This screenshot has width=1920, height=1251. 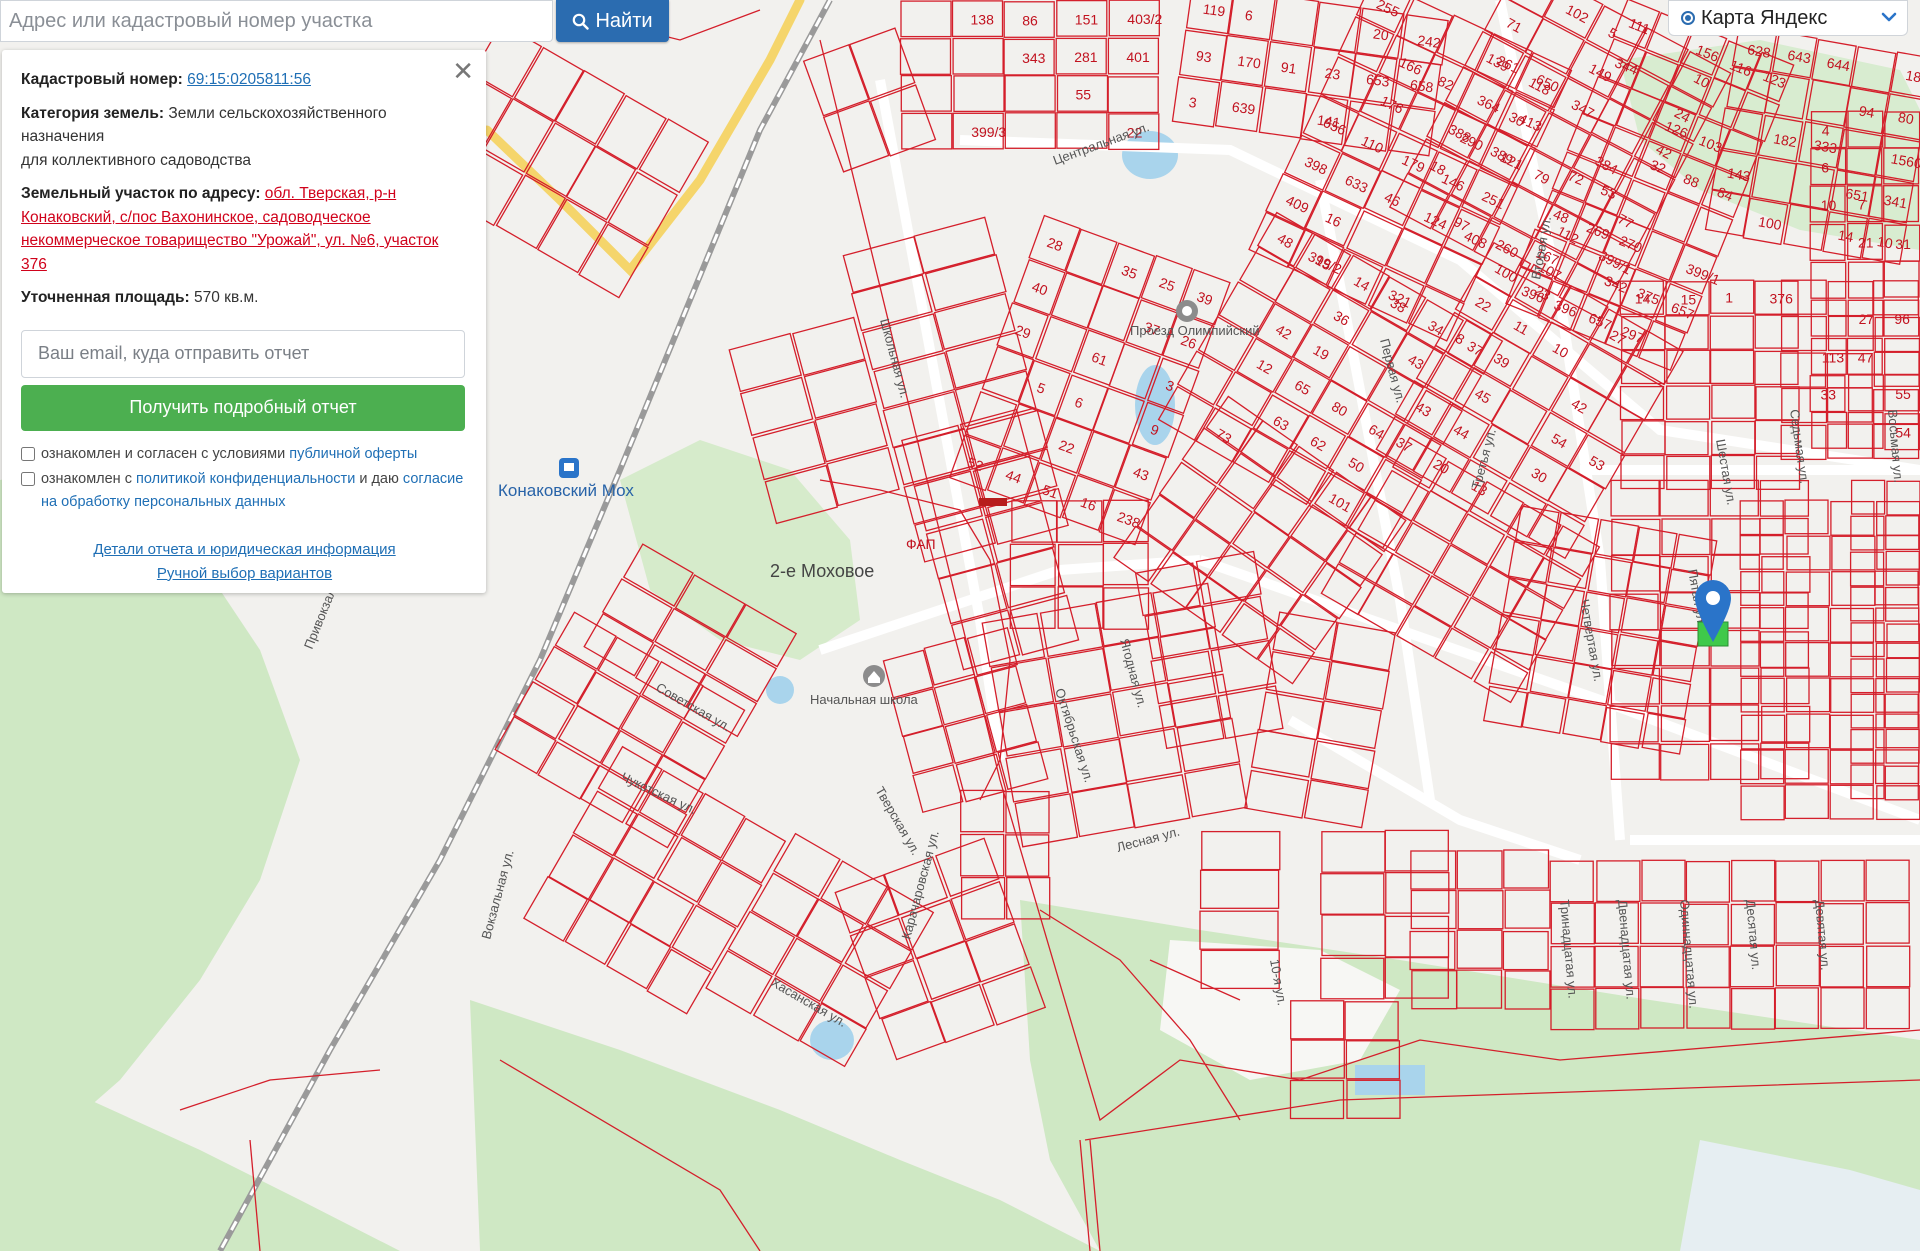 What do you see at coordinates (1902, 319) in the screenshot?
I see `parcel-number-label: 96` at bounding box center [1902, 319].